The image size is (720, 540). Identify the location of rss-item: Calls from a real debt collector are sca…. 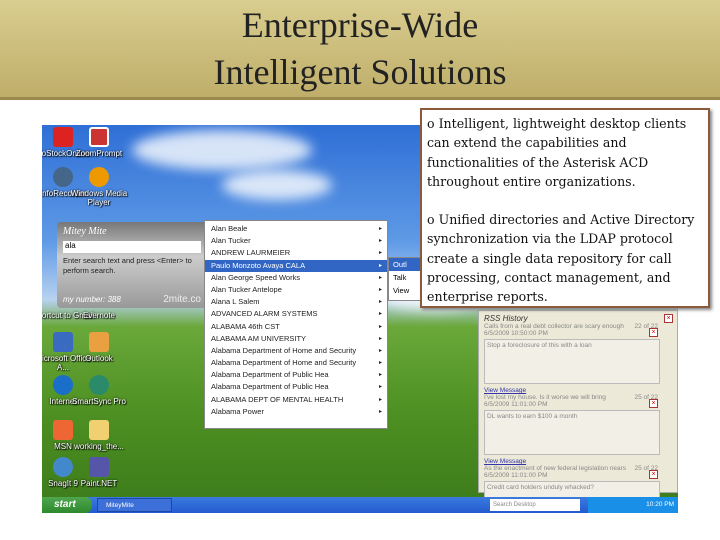
(578, 353).